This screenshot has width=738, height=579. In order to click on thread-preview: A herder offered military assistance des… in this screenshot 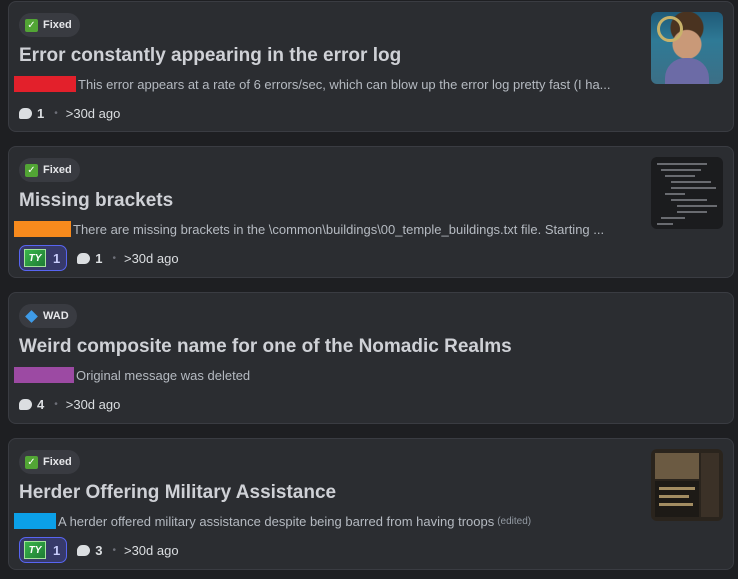, I will do `click(272, 521)`.